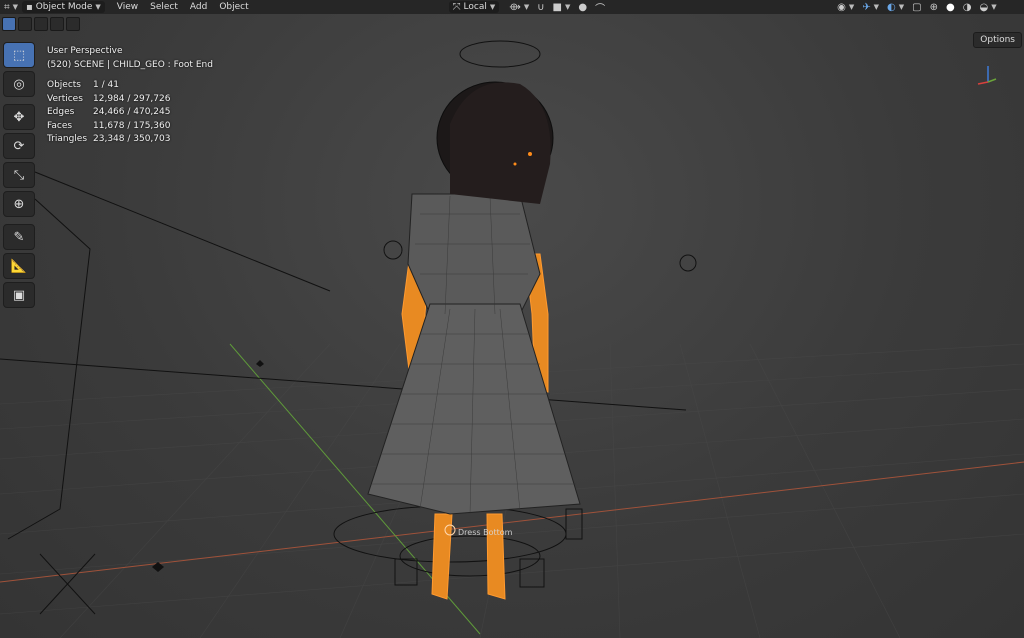  I want to click on rendered-sphere-icon: ◒, so click(984, 7).